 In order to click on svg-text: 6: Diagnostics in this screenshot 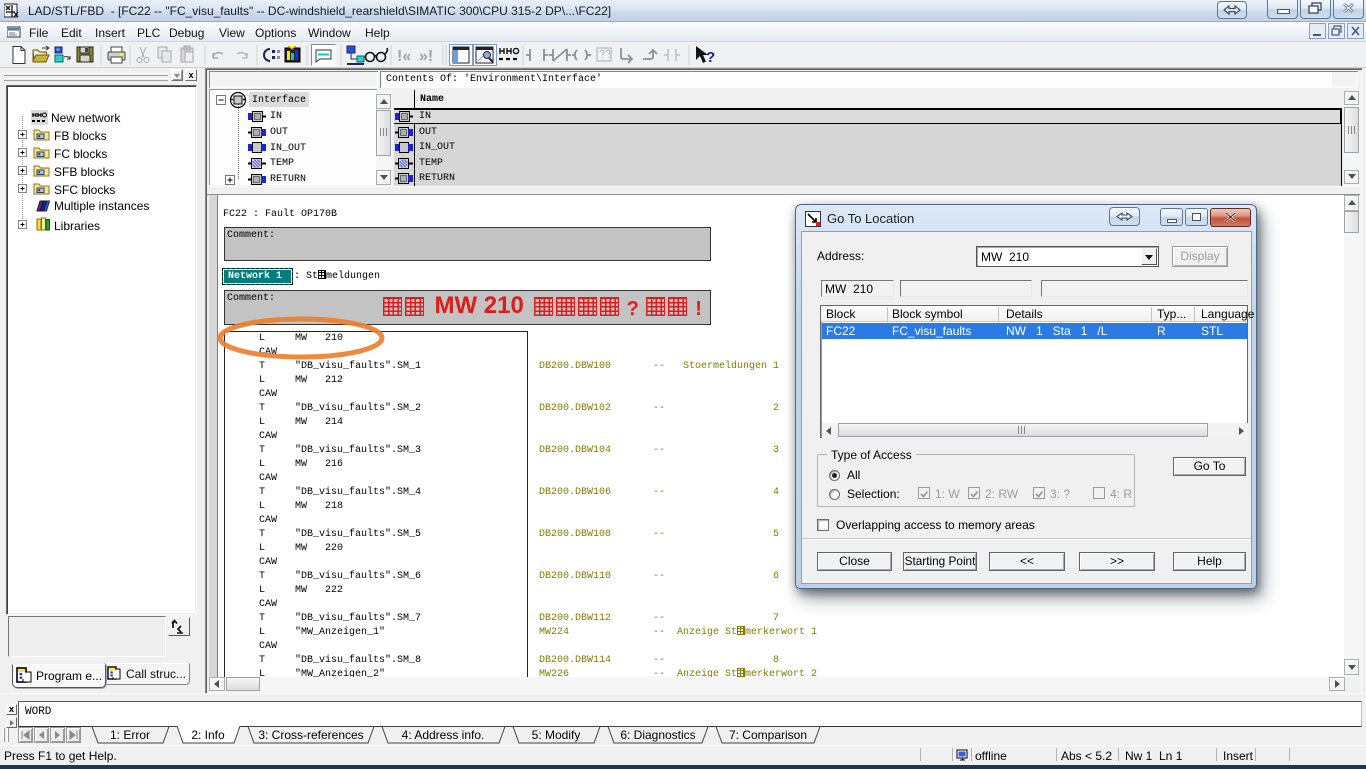, I will do `click(657, 735)`.